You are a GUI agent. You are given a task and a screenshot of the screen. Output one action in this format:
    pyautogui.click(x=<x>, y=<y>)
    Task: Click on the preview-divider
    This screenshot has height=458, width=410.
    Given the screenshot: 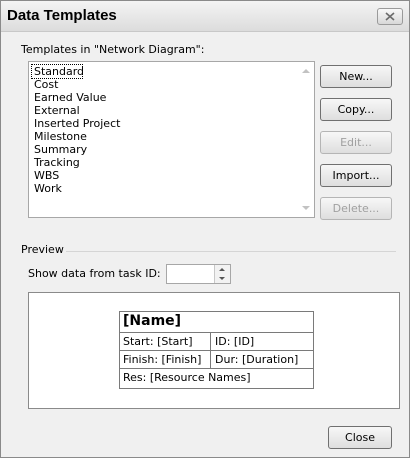 What is the action you would take?
    pyautogui.click(x=231, y=251)
    